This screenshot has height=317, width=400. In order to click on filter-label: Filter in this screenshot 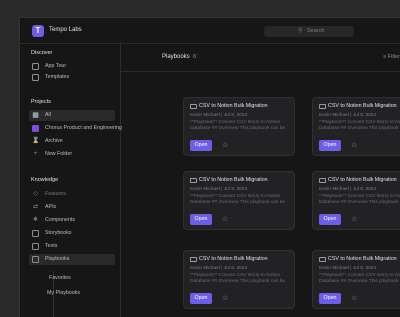, I will do `click(393, 57)`.